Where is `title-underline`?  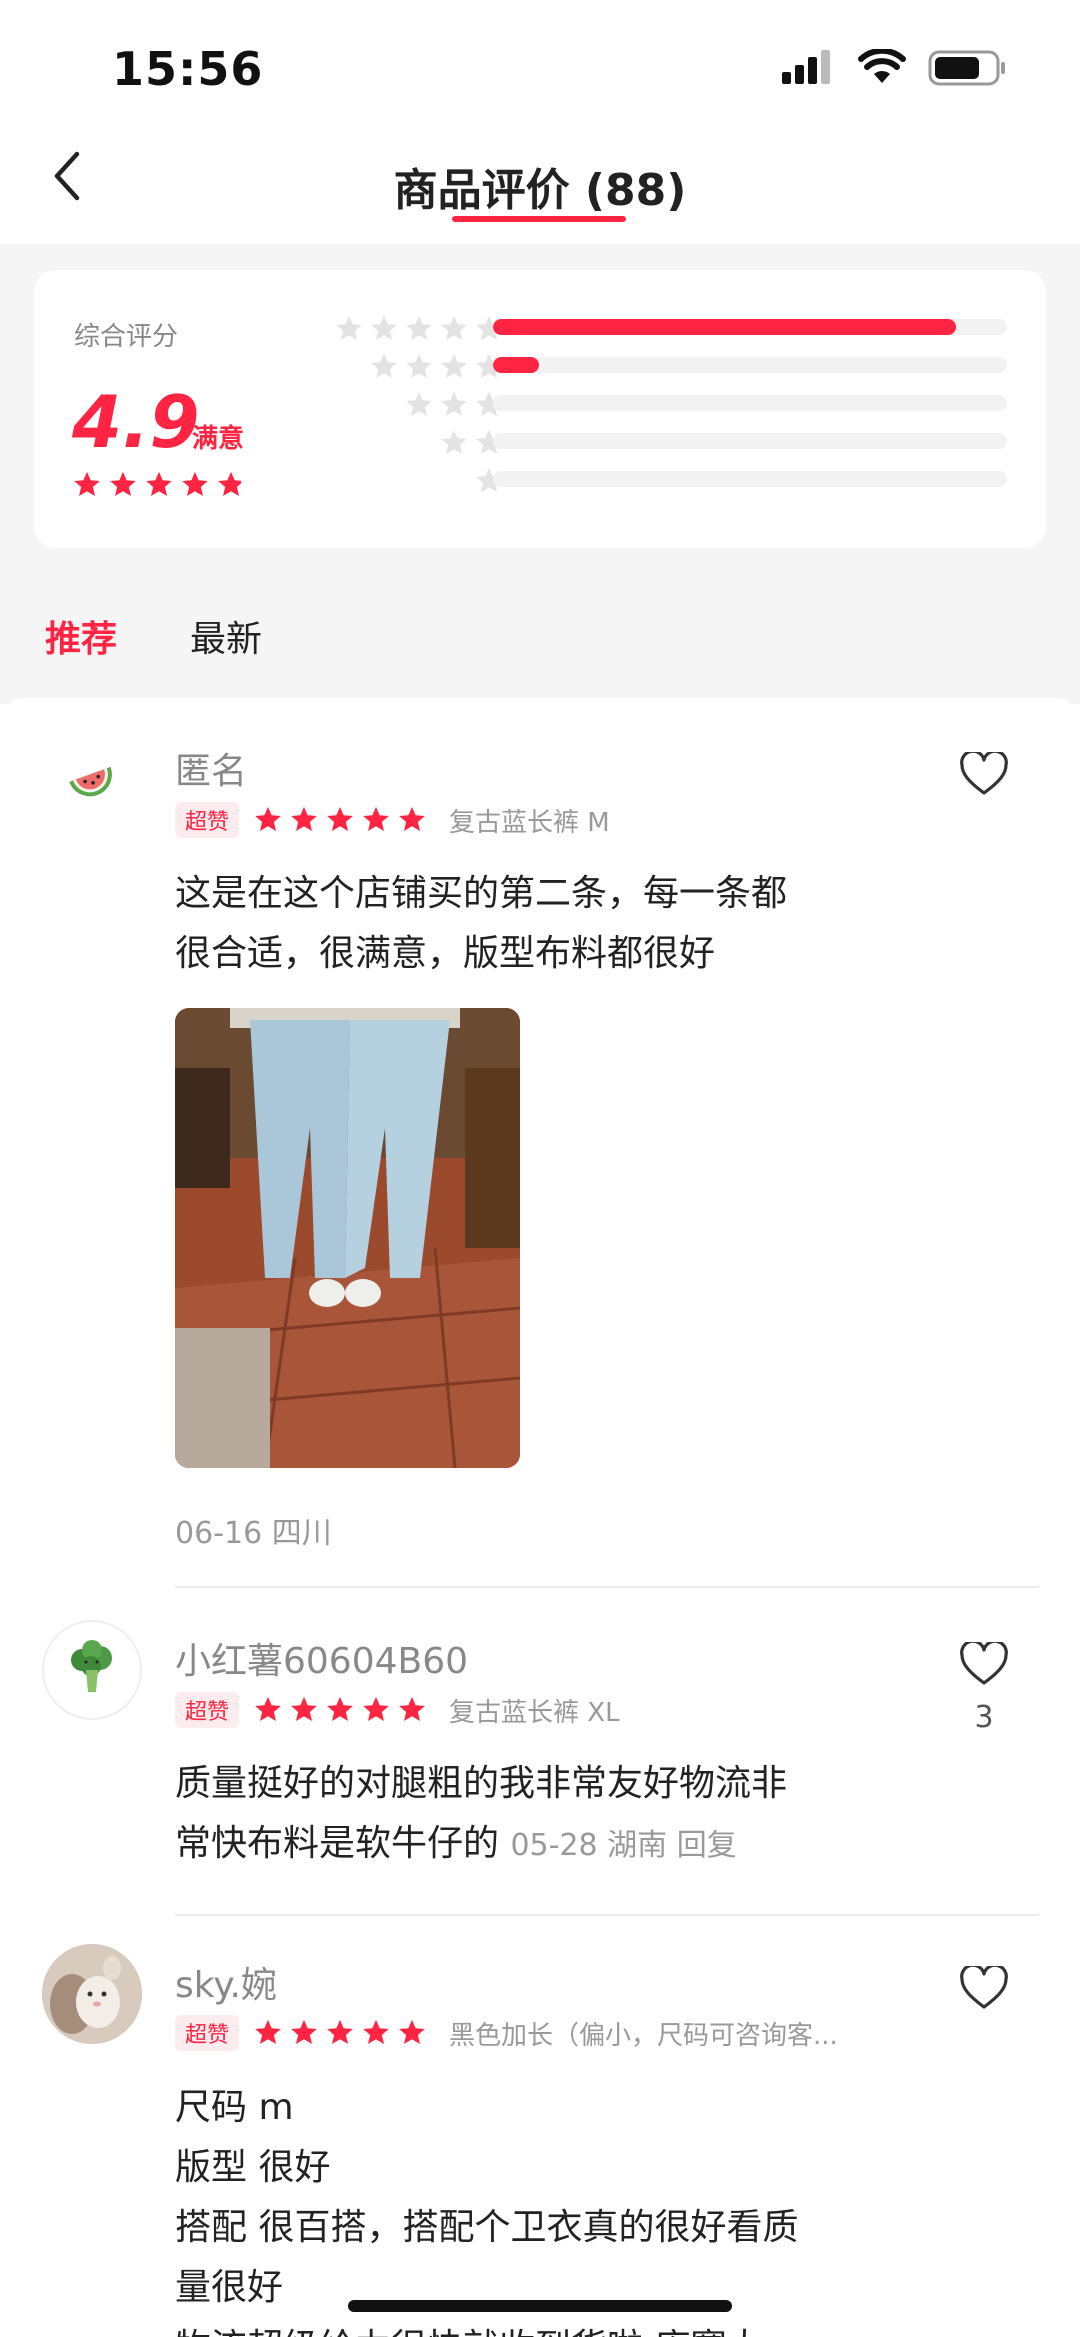 title-underline is located at coordinates (539, 219).